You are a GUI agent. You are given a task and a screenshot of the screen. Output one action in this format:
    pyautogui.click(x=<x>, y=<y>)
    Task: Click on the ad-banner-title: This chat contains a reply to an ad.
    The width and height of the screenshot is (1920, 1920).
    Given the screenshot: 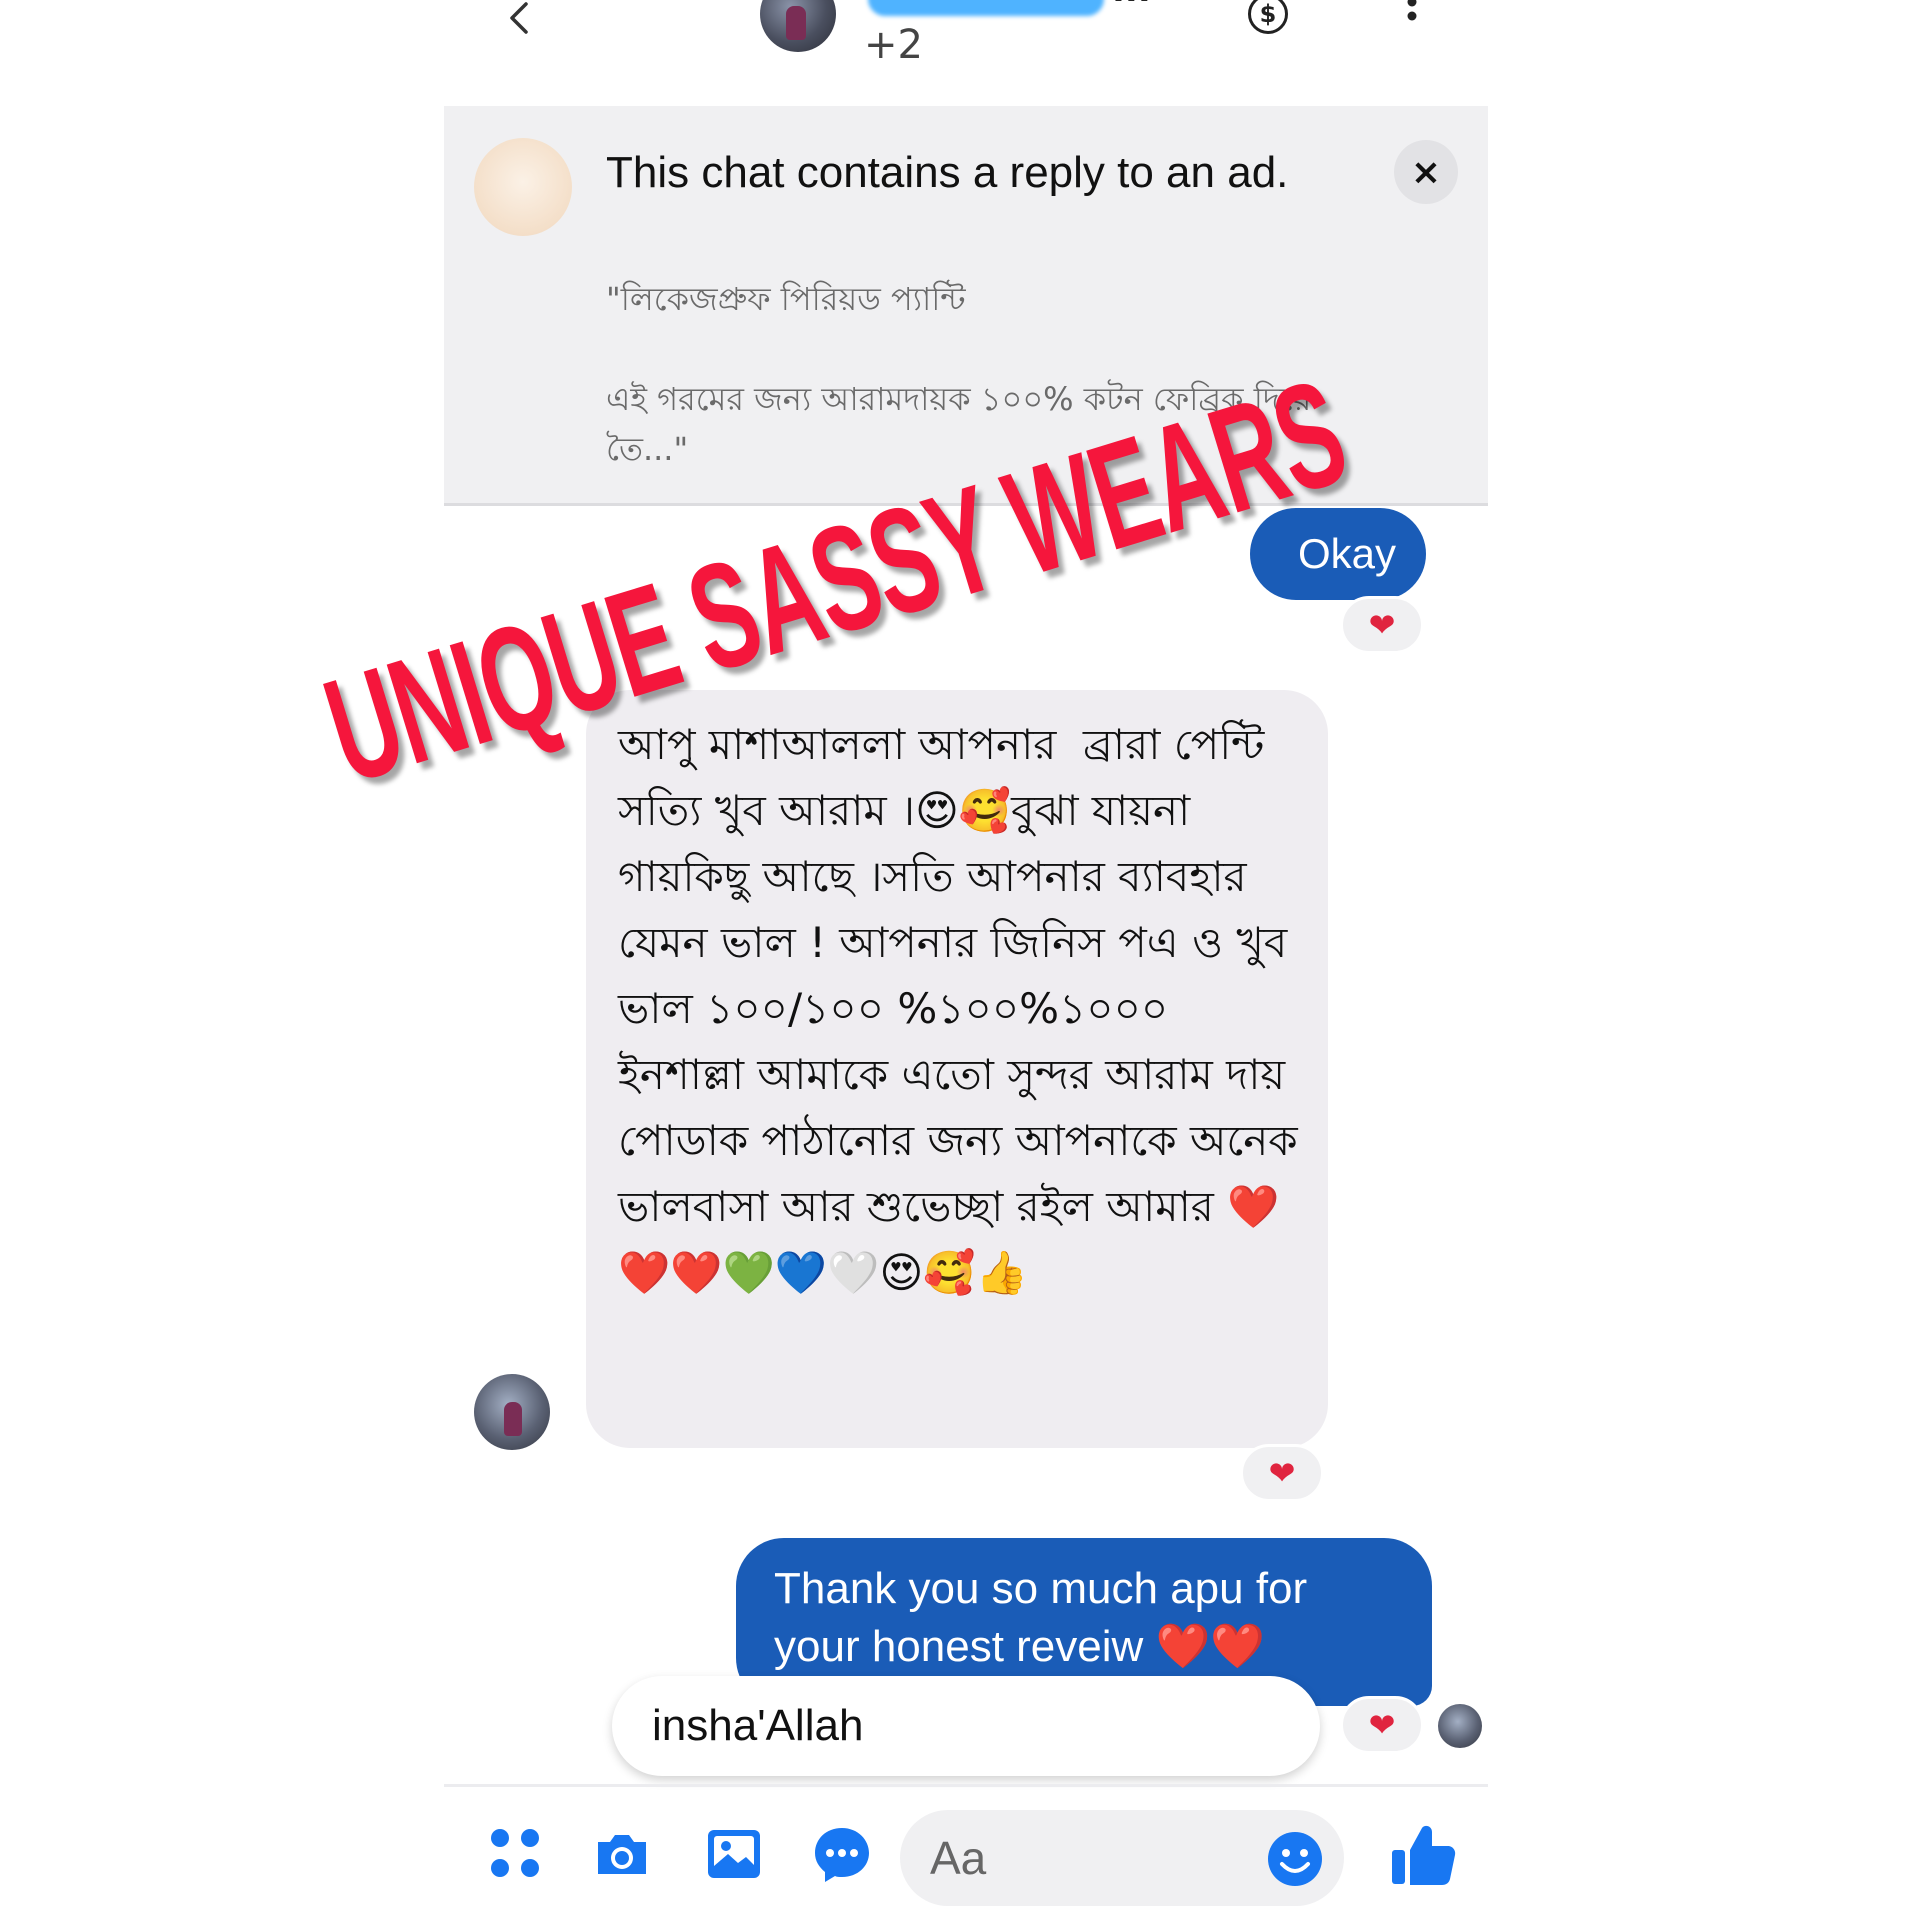 What is the action you would take?
    pyautogui.click(x=947, y=172)
    